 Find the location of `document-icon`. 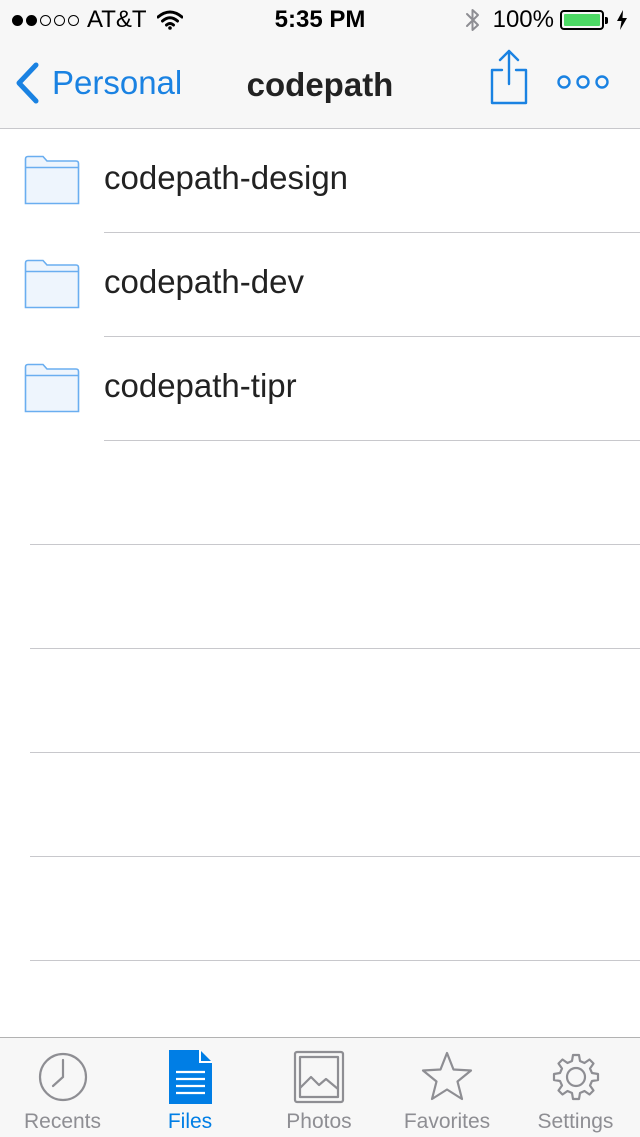

document-icon is located at coordinates (190, 1077).